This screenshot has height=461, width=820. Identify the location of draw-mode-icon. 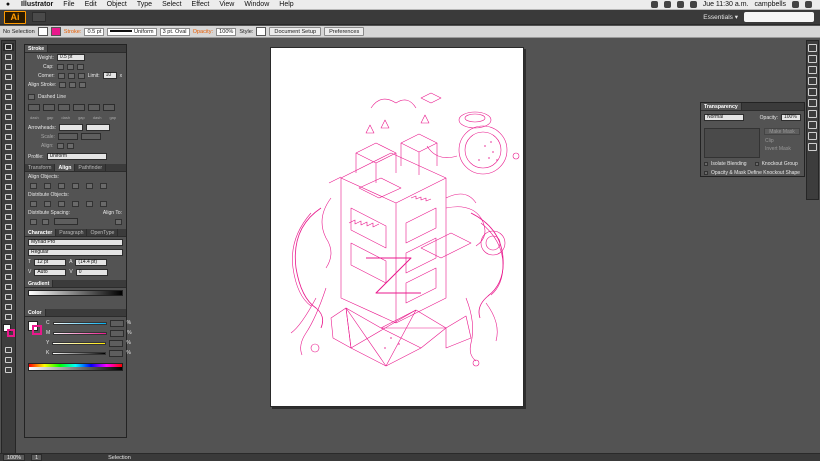
(8, 360).